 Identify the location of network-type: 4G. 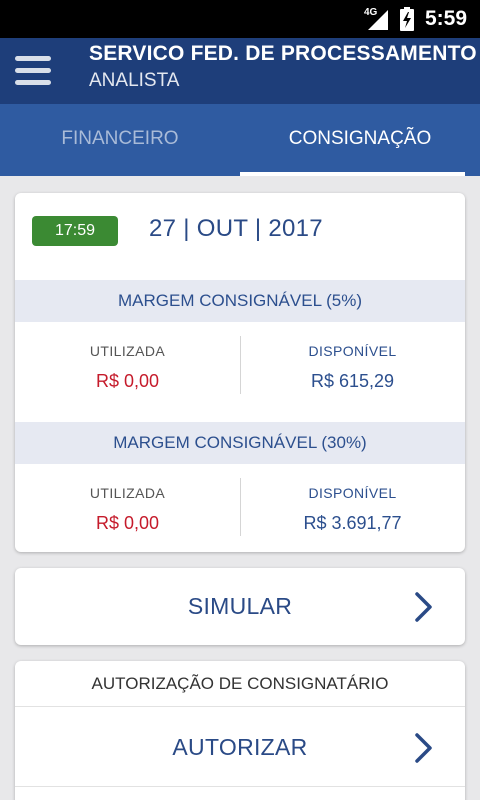
(371, 12).